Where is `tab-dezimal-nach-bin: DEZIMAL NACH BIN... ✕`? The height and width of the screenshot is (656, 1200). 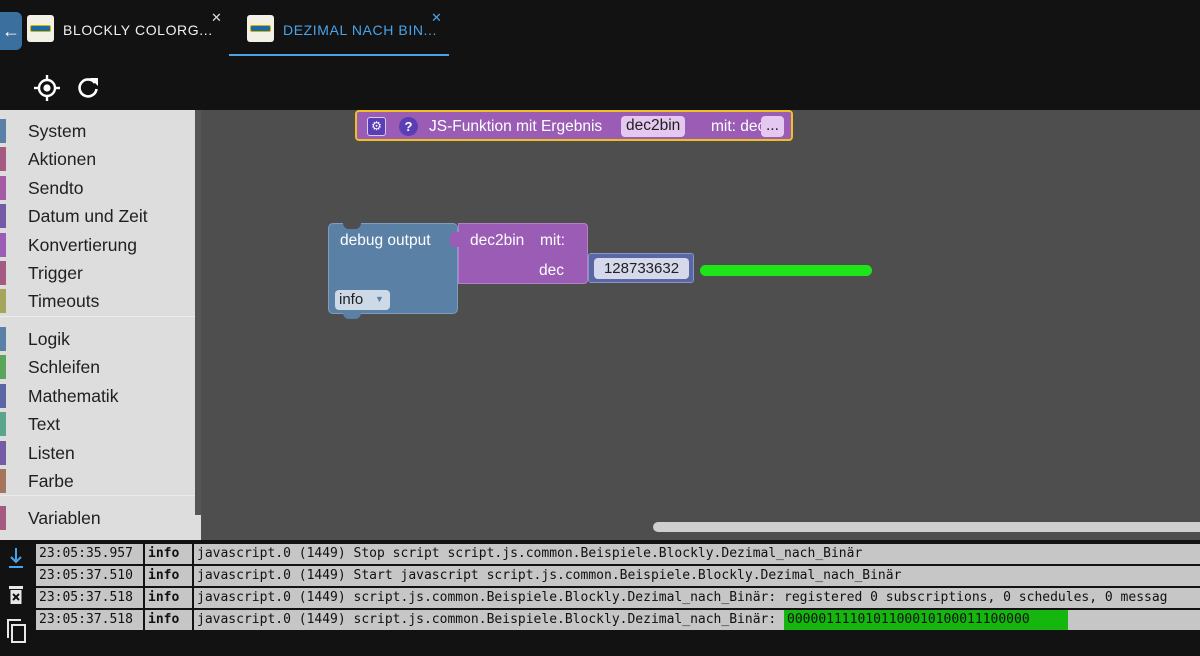 tab-dezimal-nach-bin: DEZIMAL NACH BIN... ✕ is located at coordinates (339, 32).